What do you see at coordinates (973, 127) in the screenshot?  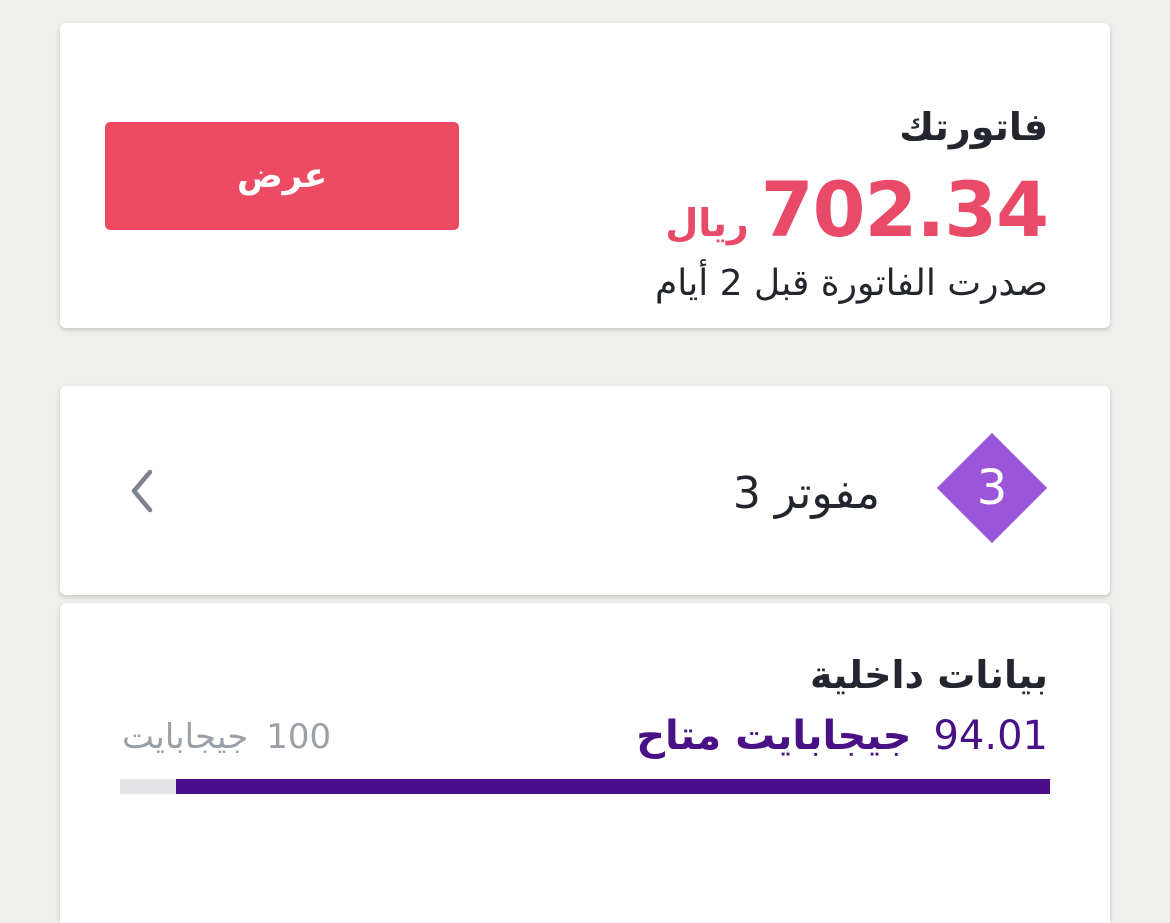 I see `bill-title: فاتورتك` at bounding box center [973, 127].